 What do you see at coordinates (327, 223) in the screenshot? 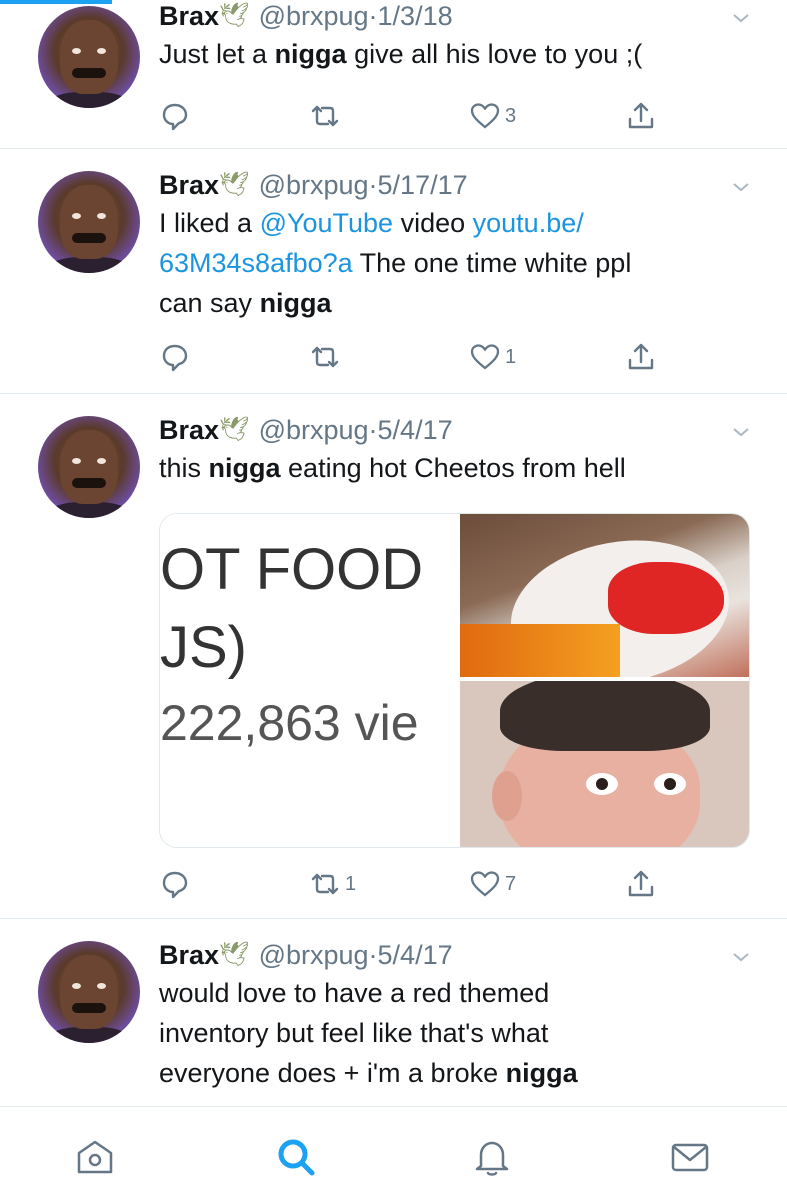
I see `mention-link: @YouTube` at bounding box center [327, 223].